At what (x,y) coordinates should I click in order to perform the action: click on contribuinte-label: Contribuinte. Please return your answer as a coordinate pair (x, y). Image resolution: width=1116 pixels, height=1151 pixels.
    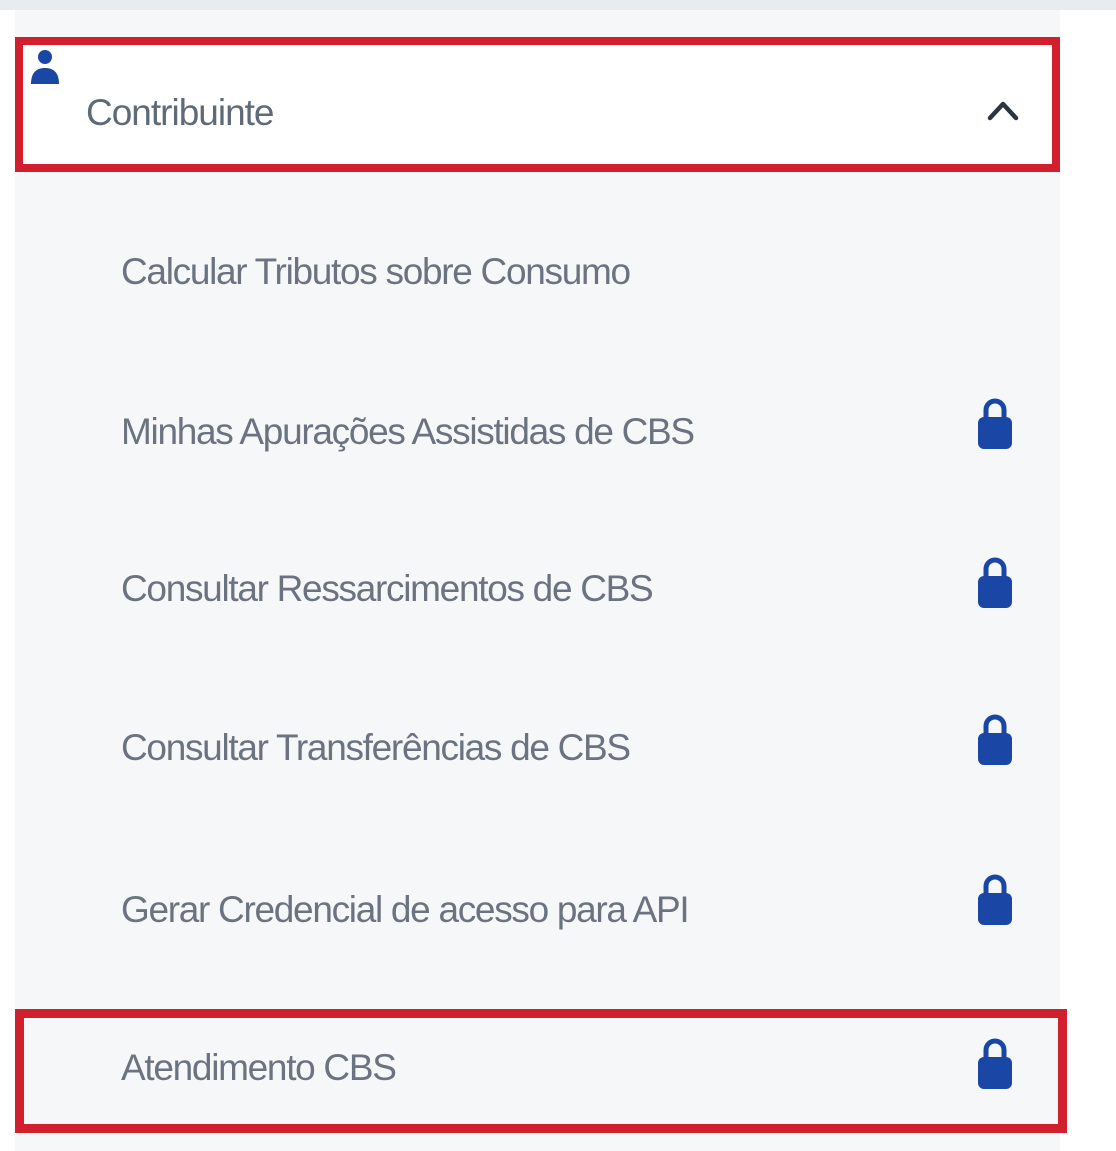
    Looking at the image, I should click on (180, 112).